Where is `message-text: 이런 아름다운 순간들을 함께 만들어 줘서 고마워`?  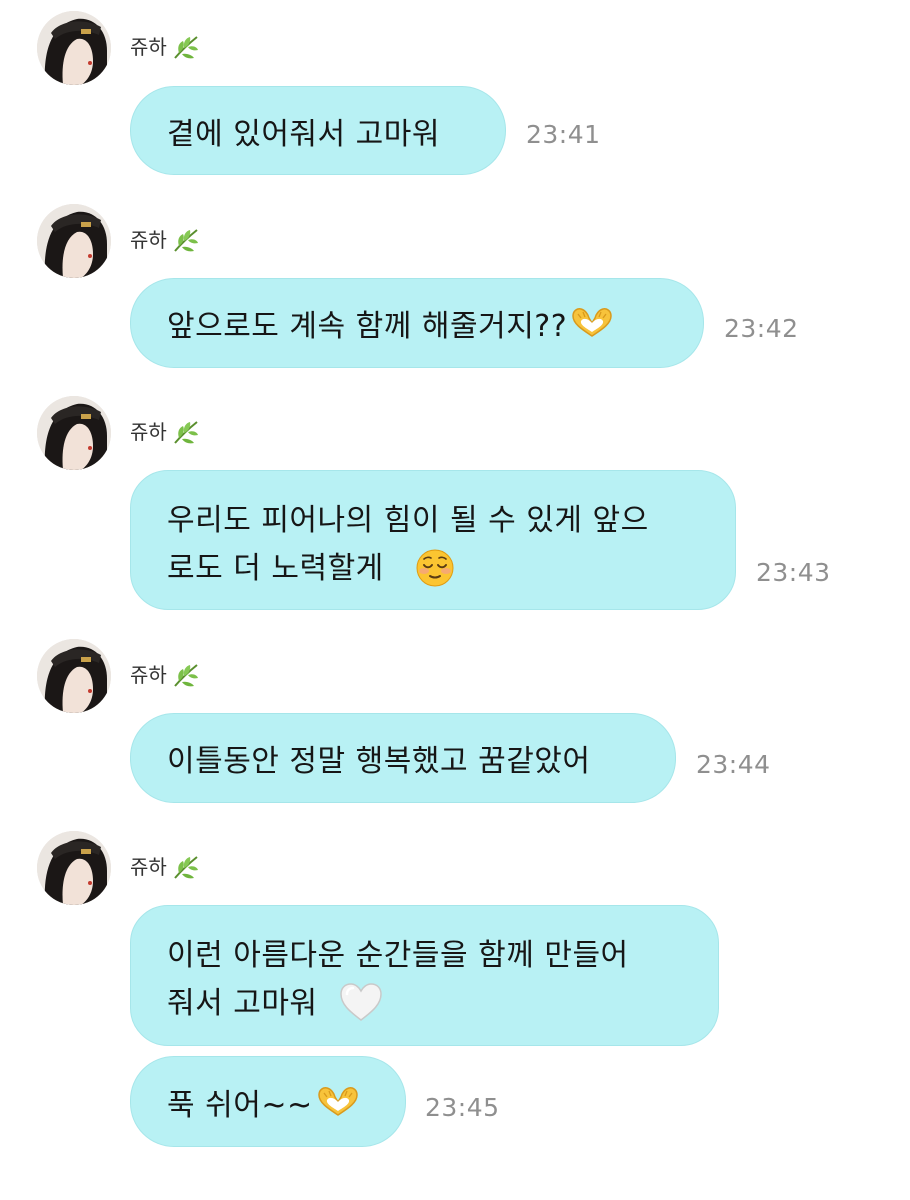 message-text: 이런 아름다운 순간들을 함께 만들어 줘서 고마워 is located at coordinates (398, 979).